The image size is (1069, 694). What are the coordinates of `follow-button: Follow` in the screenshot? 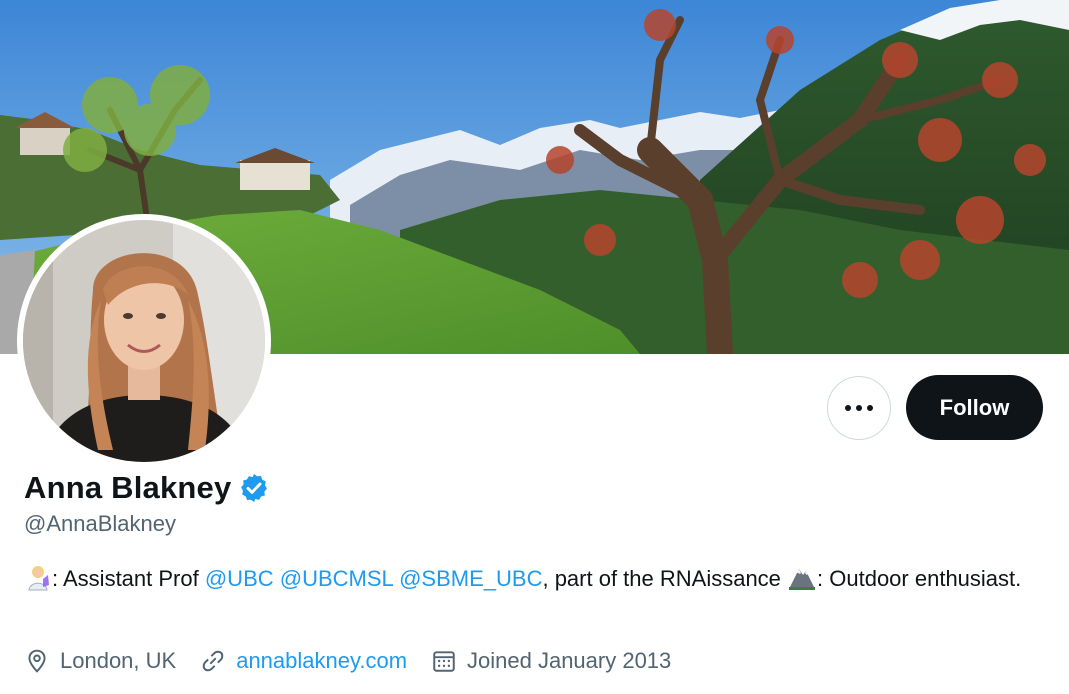 It's located at (974, 407).